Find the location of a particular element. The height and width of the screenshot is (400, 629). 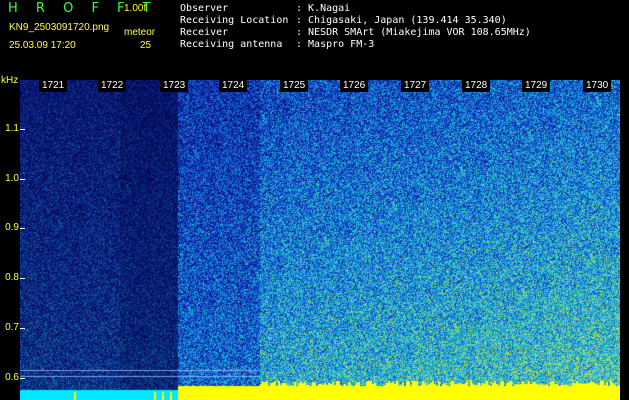

info-value: : NESDR SMArt (Miakejima VOR 108.65MHz) is located at coordinates (413, 32).